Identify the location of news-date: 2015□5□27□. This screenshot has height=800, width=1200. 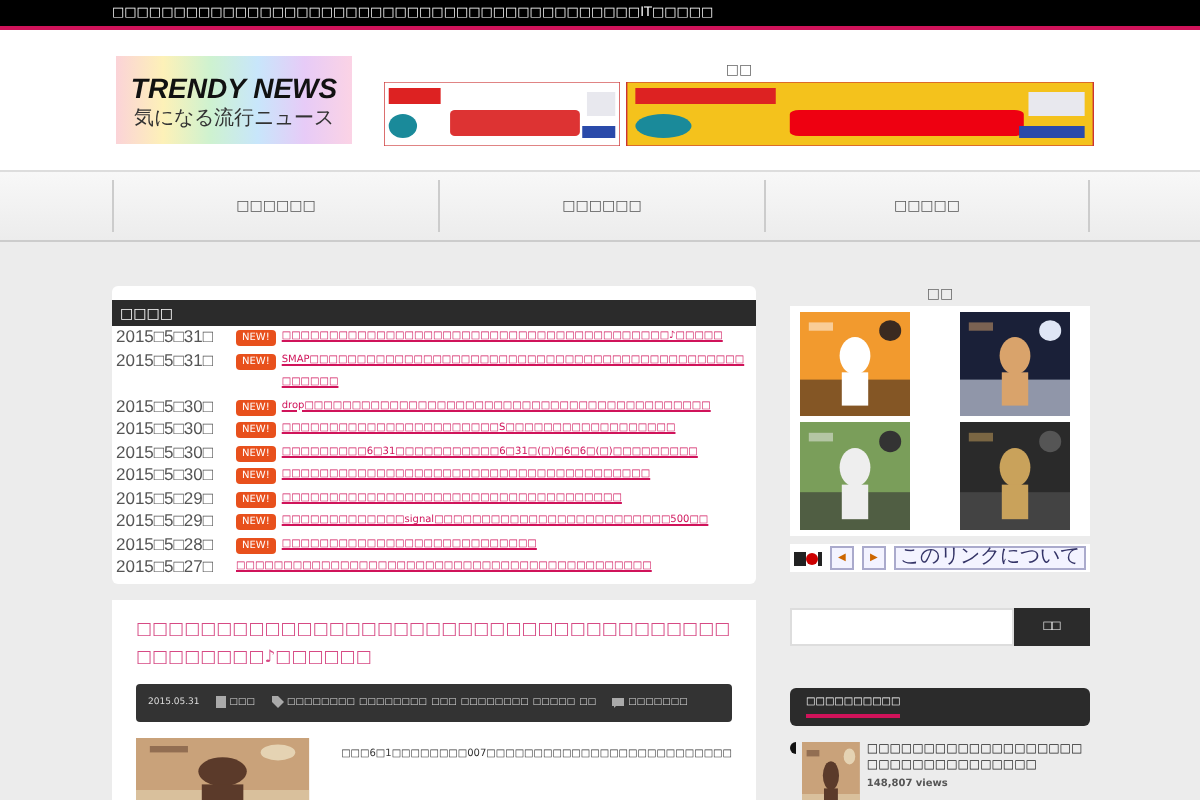
(165, 567).